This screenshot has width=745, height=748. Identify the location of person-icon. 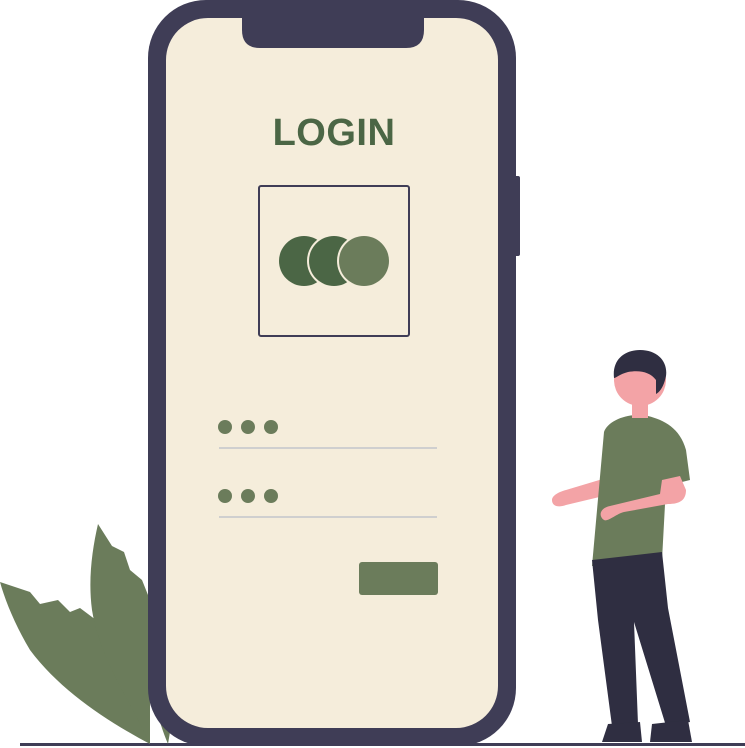
(622, 546).